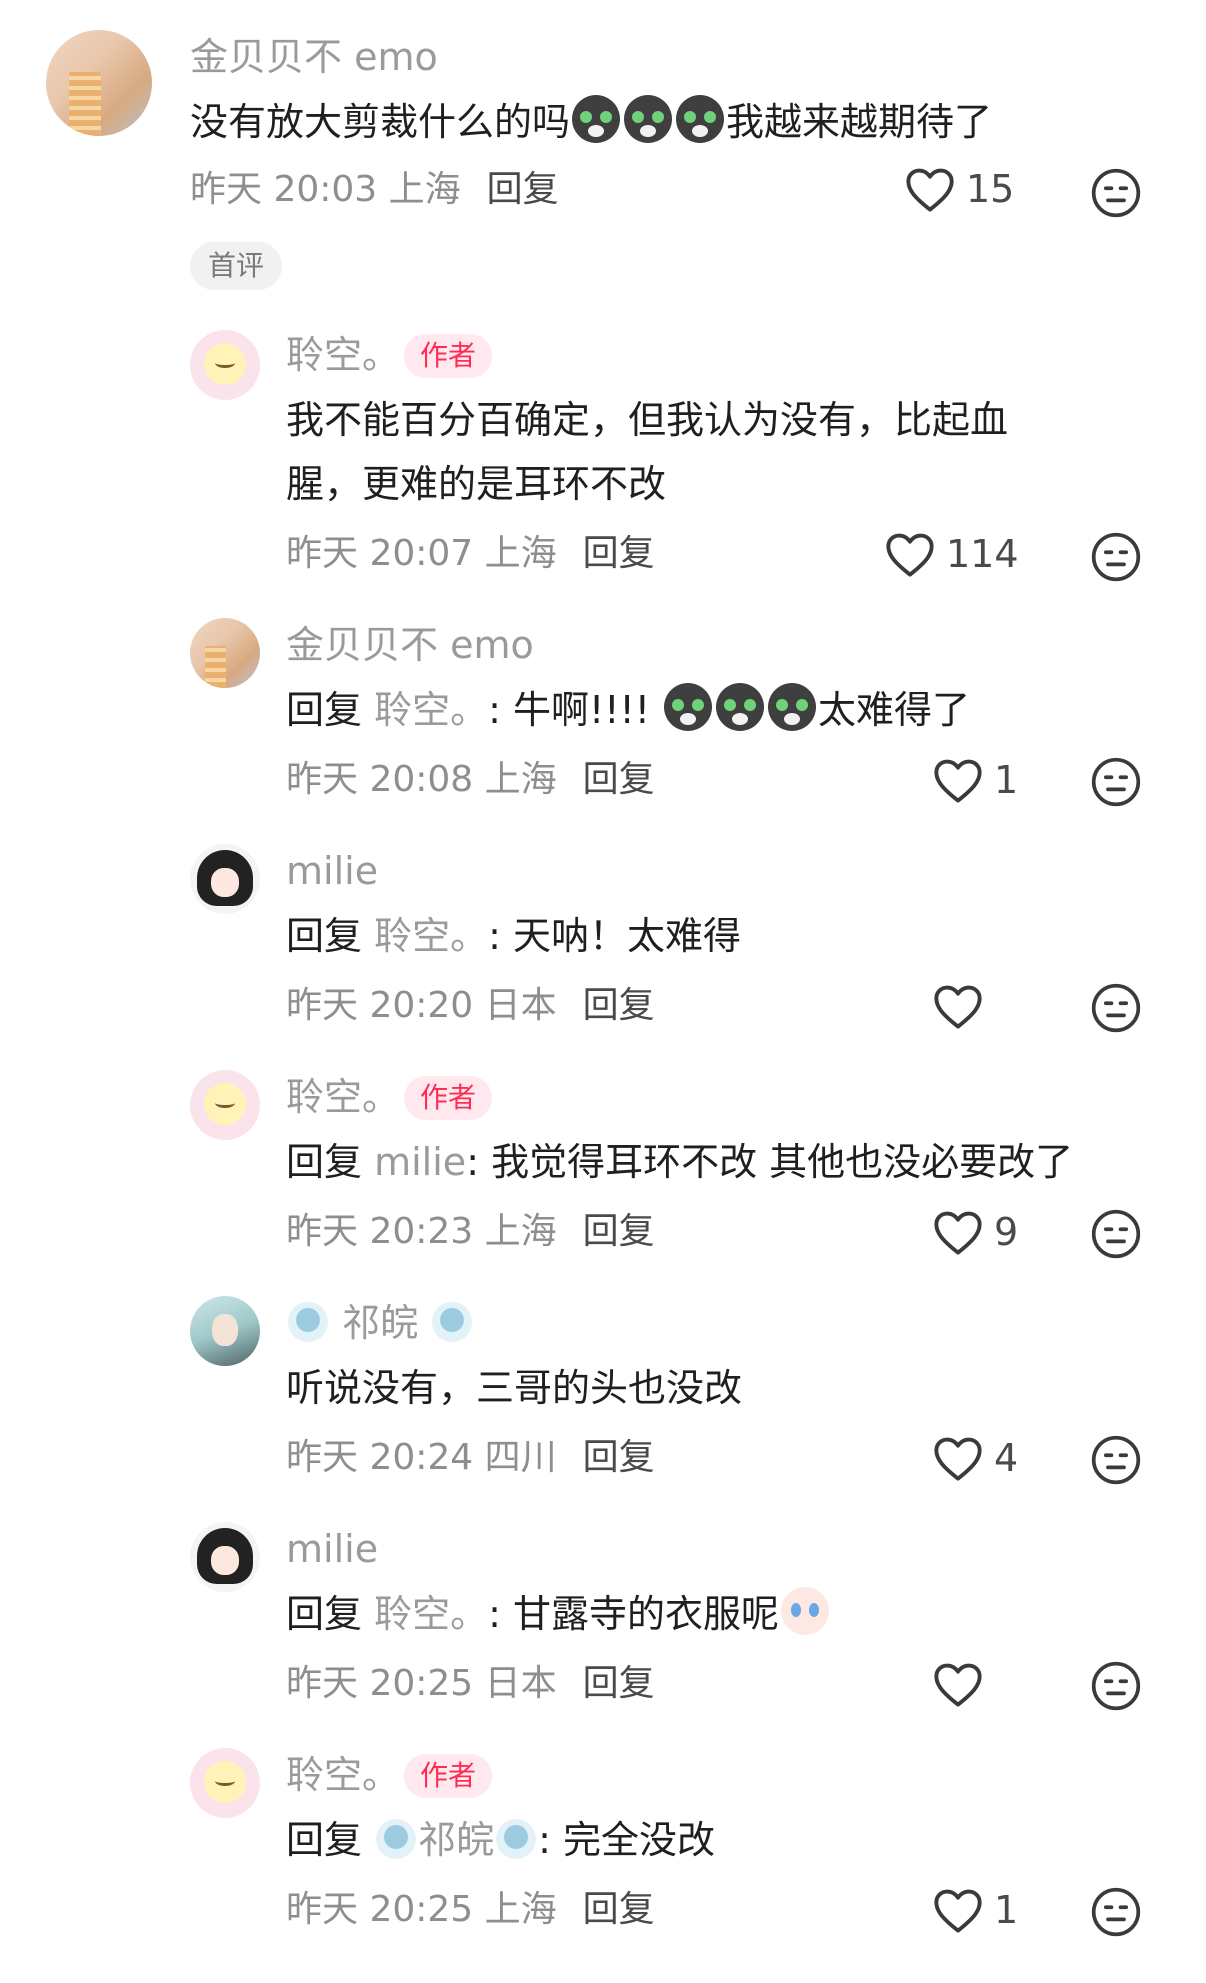  Describe the element at coordinates (1006, 780) in the screenshot. I see `like-count: 1` at that location.